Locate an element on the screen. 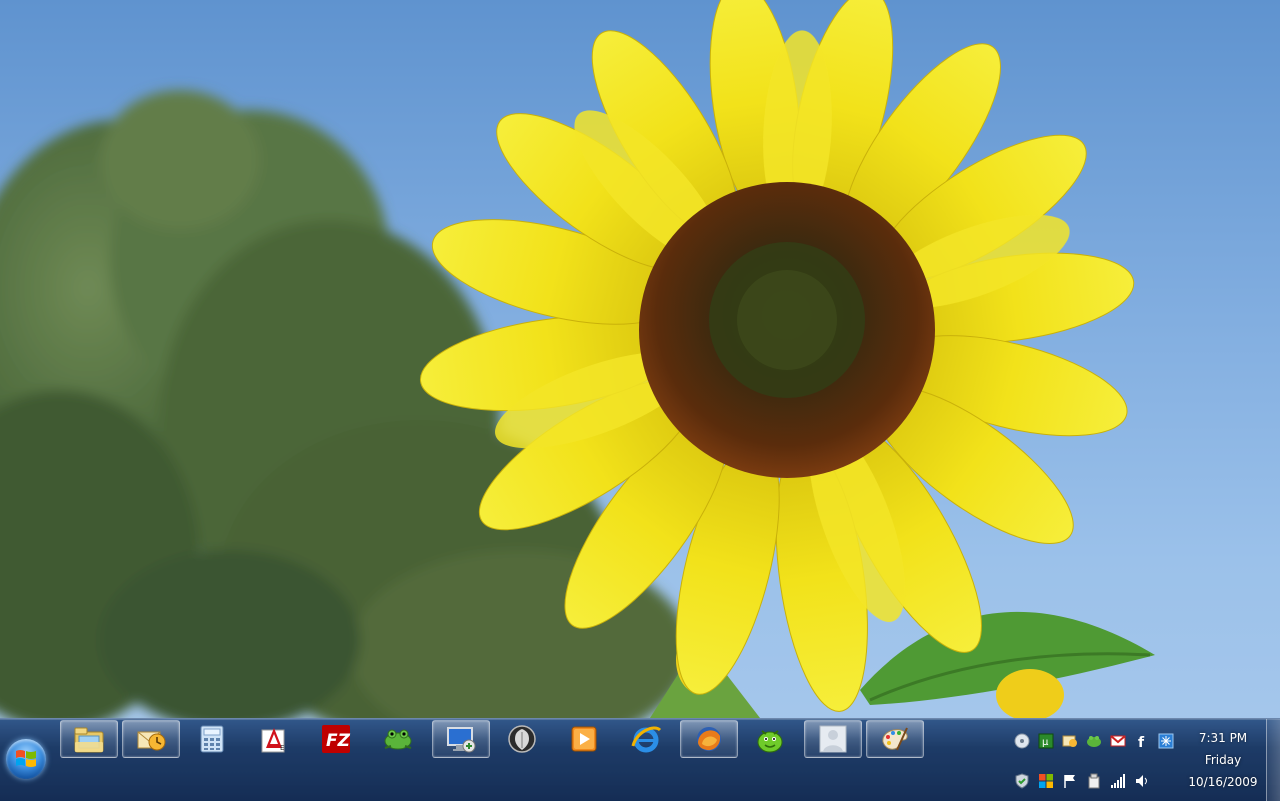 Image resolution: width=1280 pixels, height=801 pixels. outlook-tray-icon is located at coordinates (1070, 741).